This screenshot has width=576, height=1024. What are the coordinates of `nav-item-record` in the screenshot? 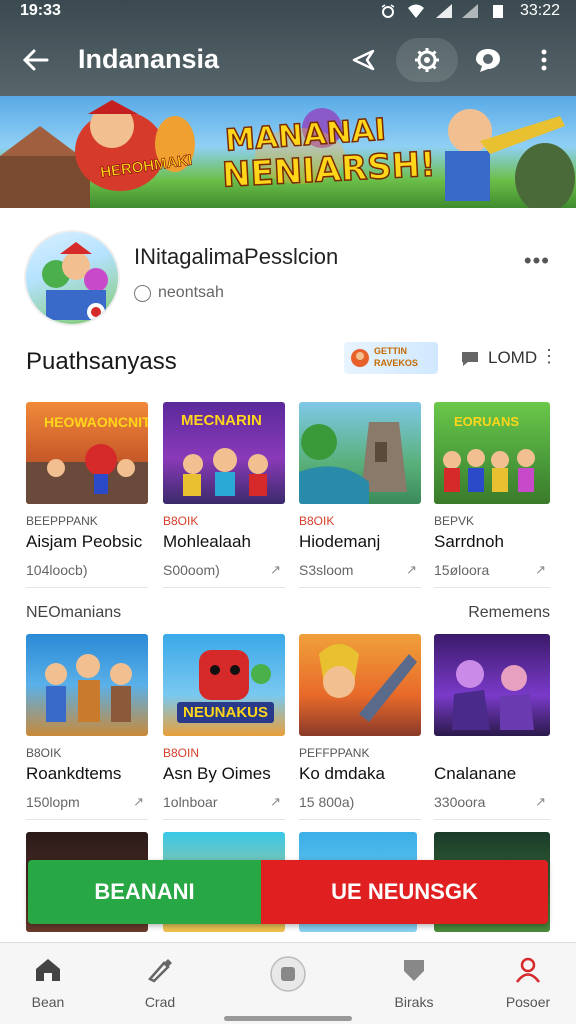 It's located at (288, 976).